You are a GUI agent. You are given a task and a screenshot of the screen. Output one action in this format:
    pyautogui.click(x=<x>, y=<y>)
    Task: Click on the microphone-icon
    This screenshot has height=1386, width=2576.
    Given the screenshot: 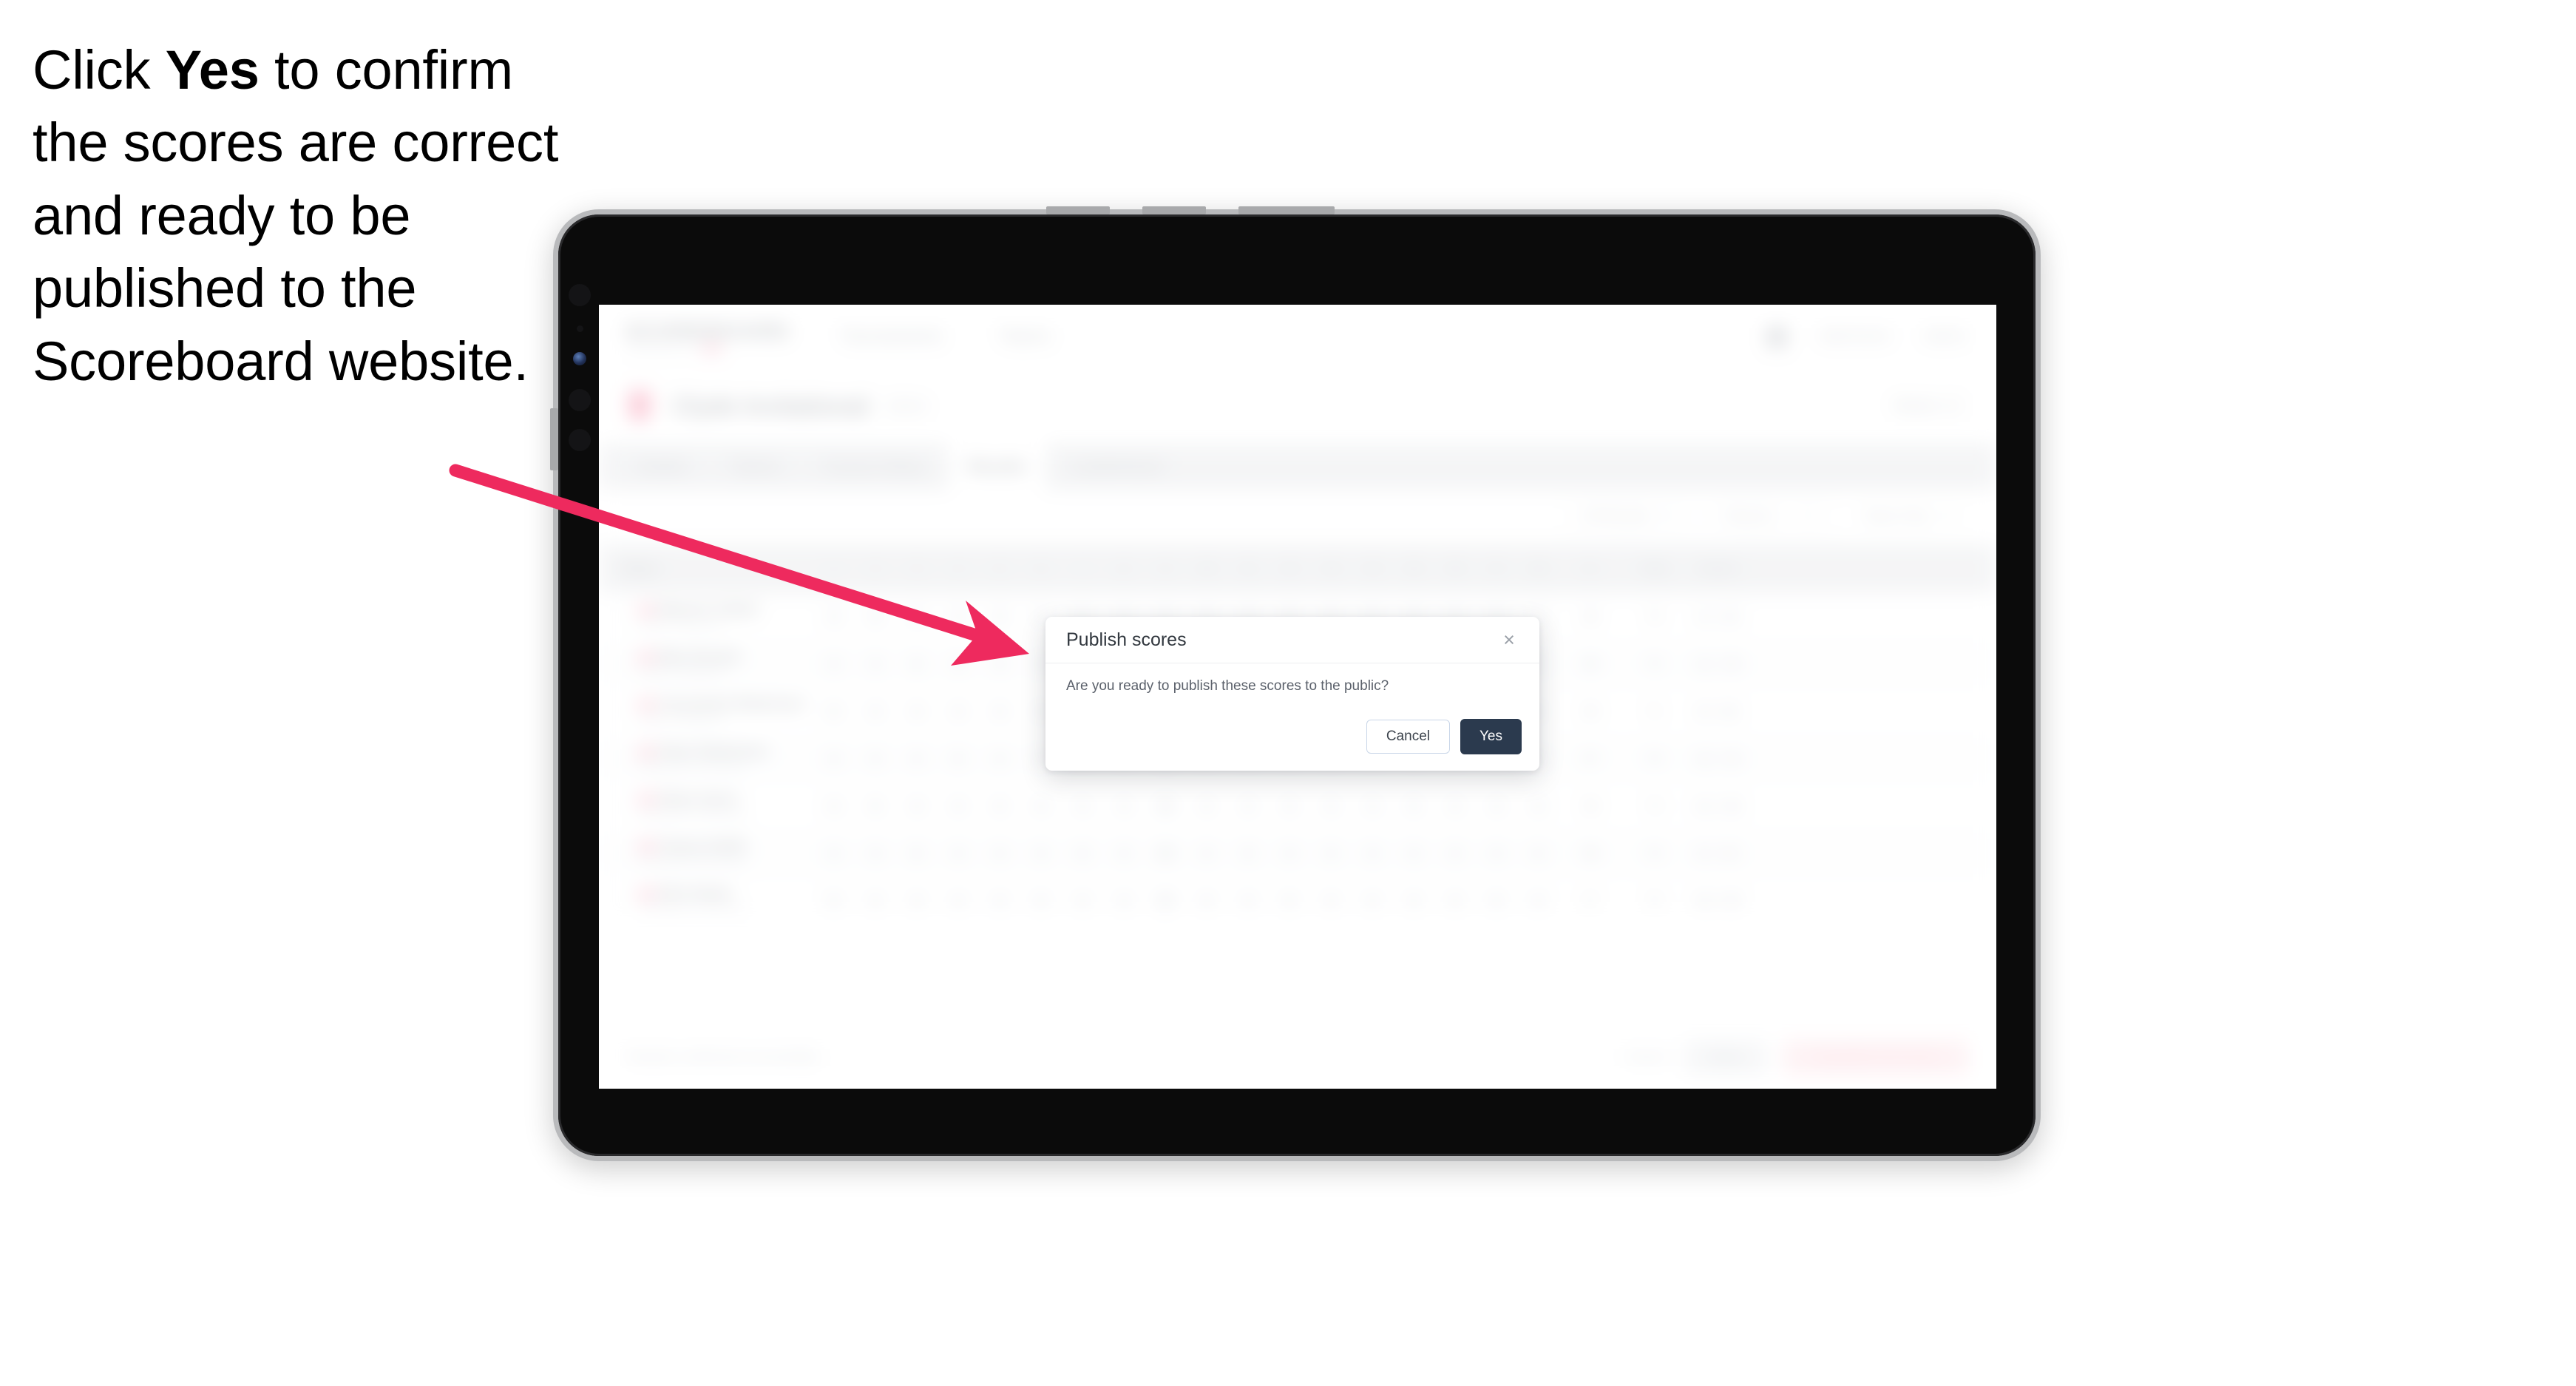 What is the action you would take?
    pyautogui.click(x=580, y=440)
    